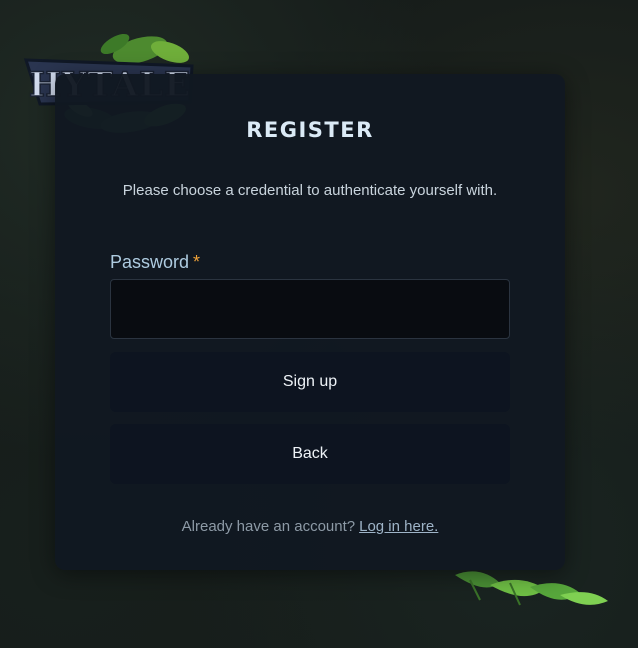 The image size is (638, 648). What do you see at coordinates (268, 526) in the screenshot?
I see `login-prompt-text: Already have an account?` at bounding box center [268, 526].